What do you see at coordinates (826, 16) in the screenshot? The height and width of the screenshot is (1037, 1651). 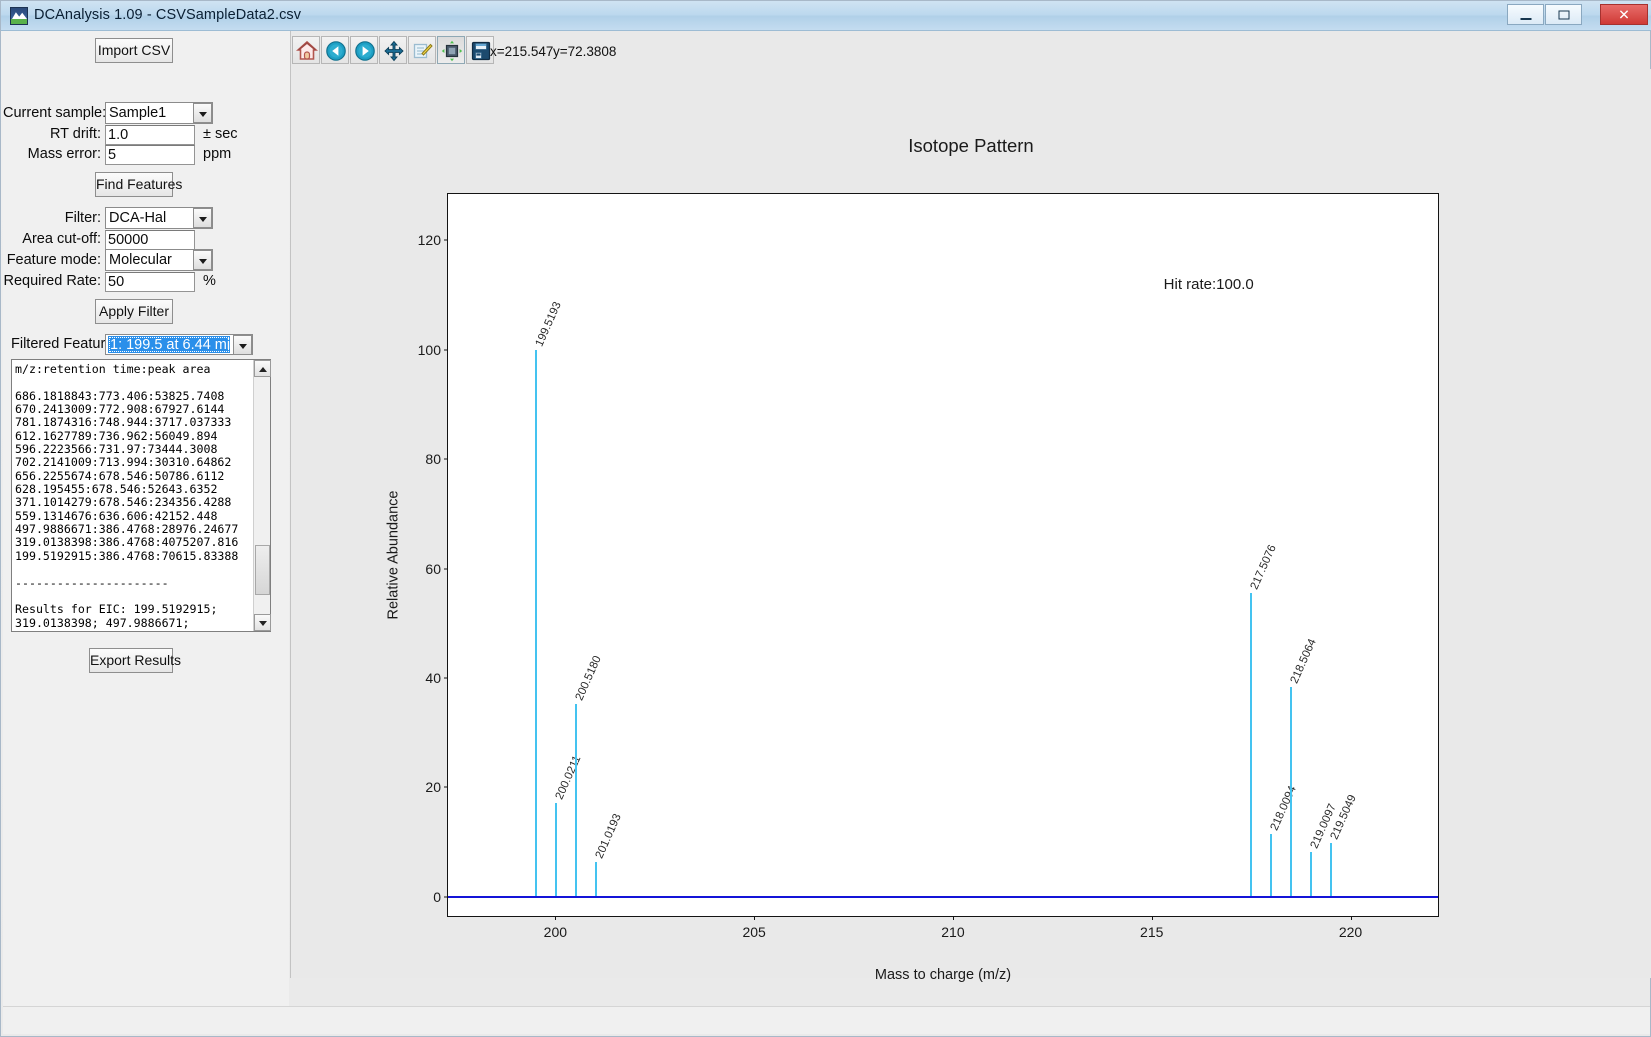 I see `title-bar: DCAnalysis 1.09 - CSVSampleData2.csv ✕` at bounding box center [826, 16].